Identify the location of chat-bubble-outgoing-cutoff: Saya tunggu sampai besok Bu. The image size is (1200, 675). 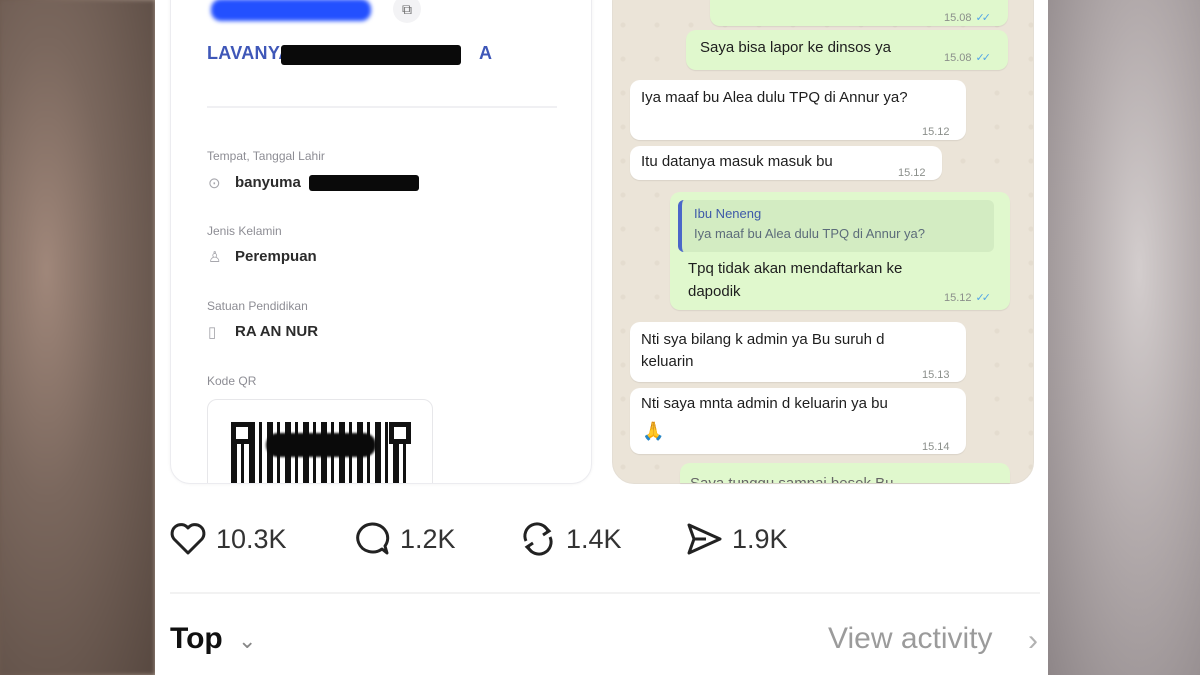
(845, 473).